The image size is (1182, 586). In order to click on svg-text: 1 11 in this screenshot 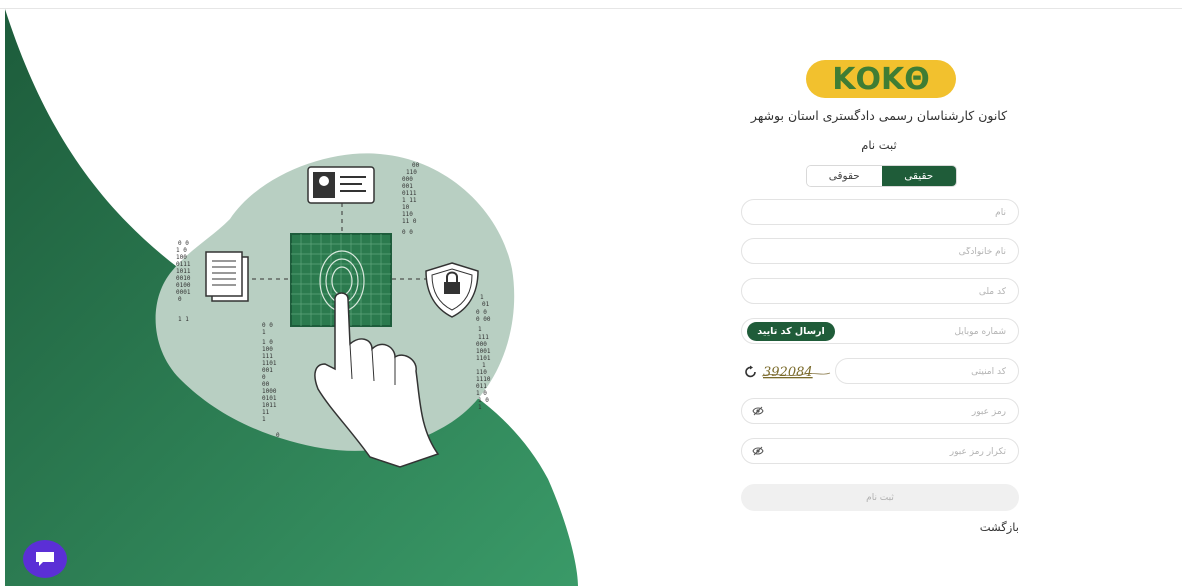, I will do `click(409, 200)`.